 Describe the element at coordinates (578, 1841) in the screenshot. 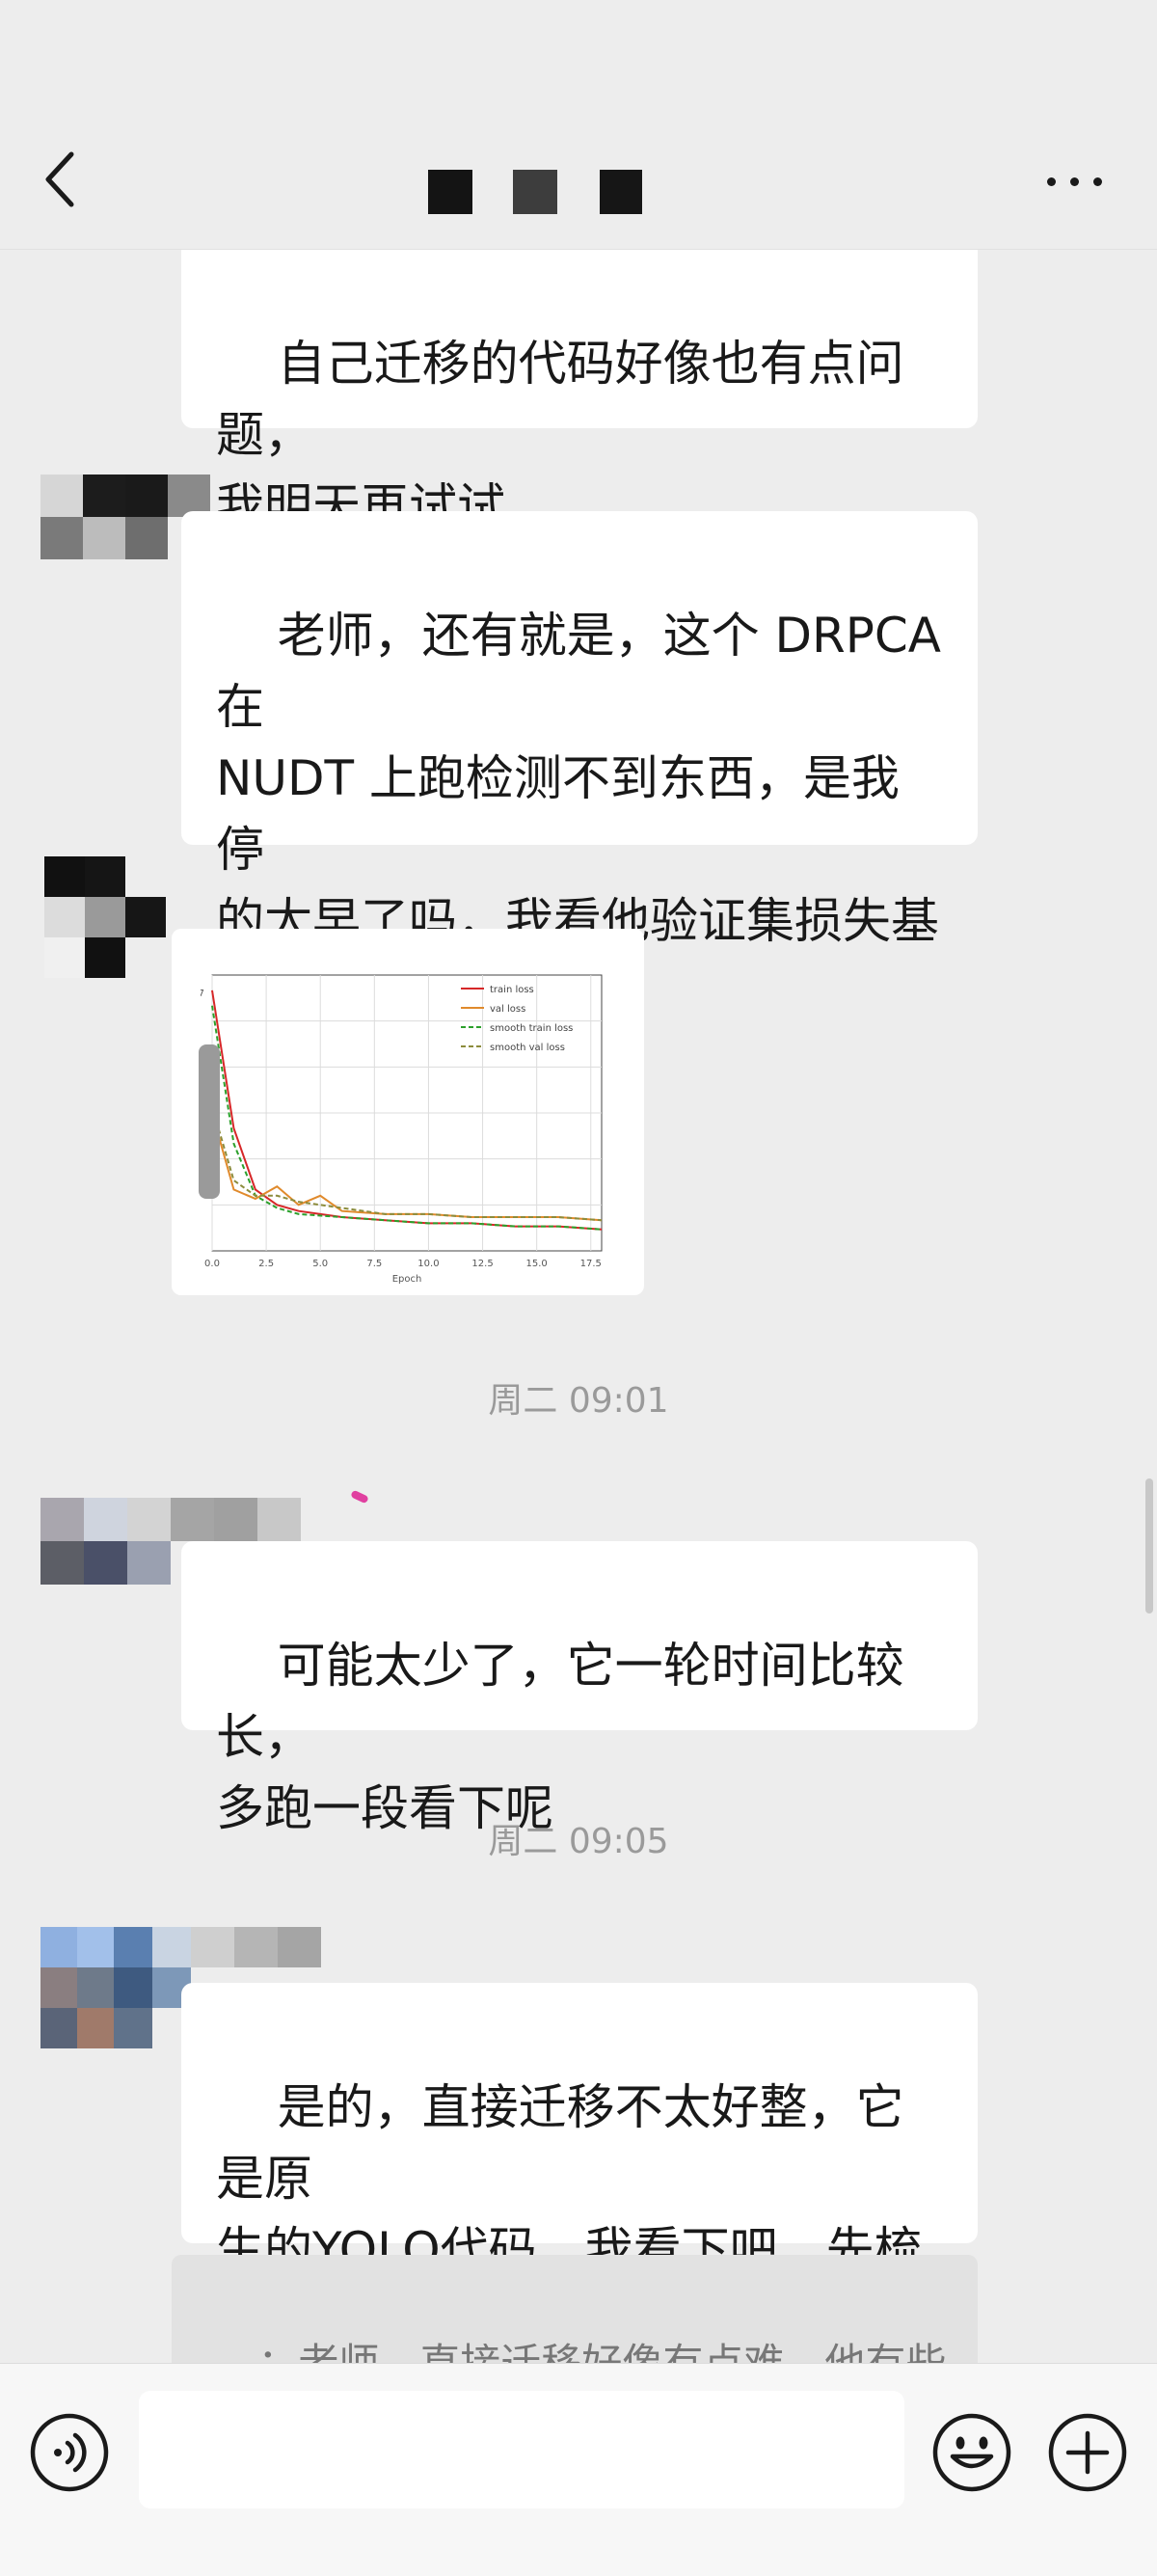

I see `timestamp: 周二 09:05` at that location.